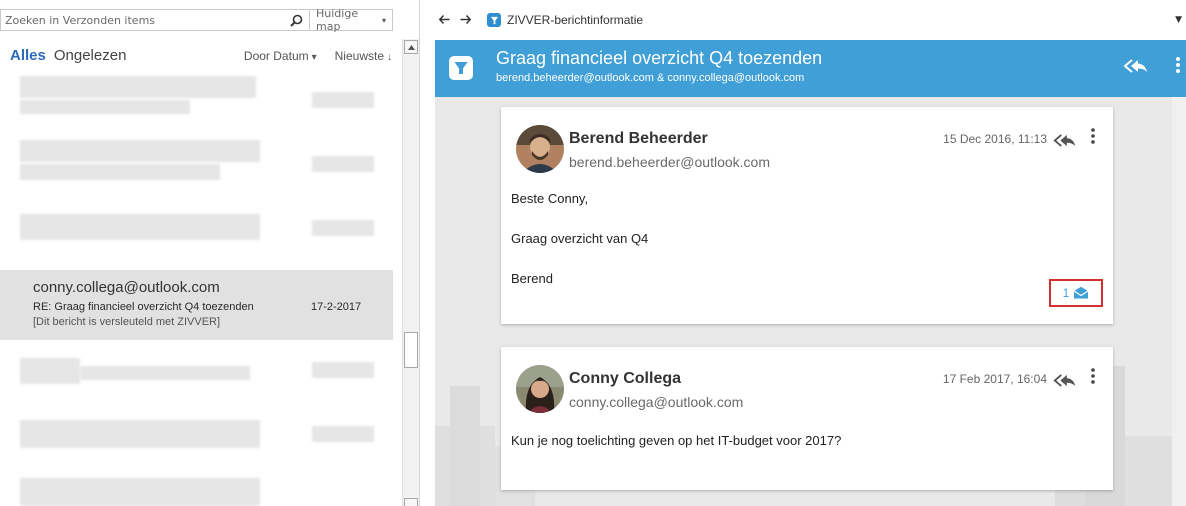 The image size is (1186, 506). Describe the element at coordinates (466, 20) in the screenshot. I see `forward-arrow-icon` at that location.